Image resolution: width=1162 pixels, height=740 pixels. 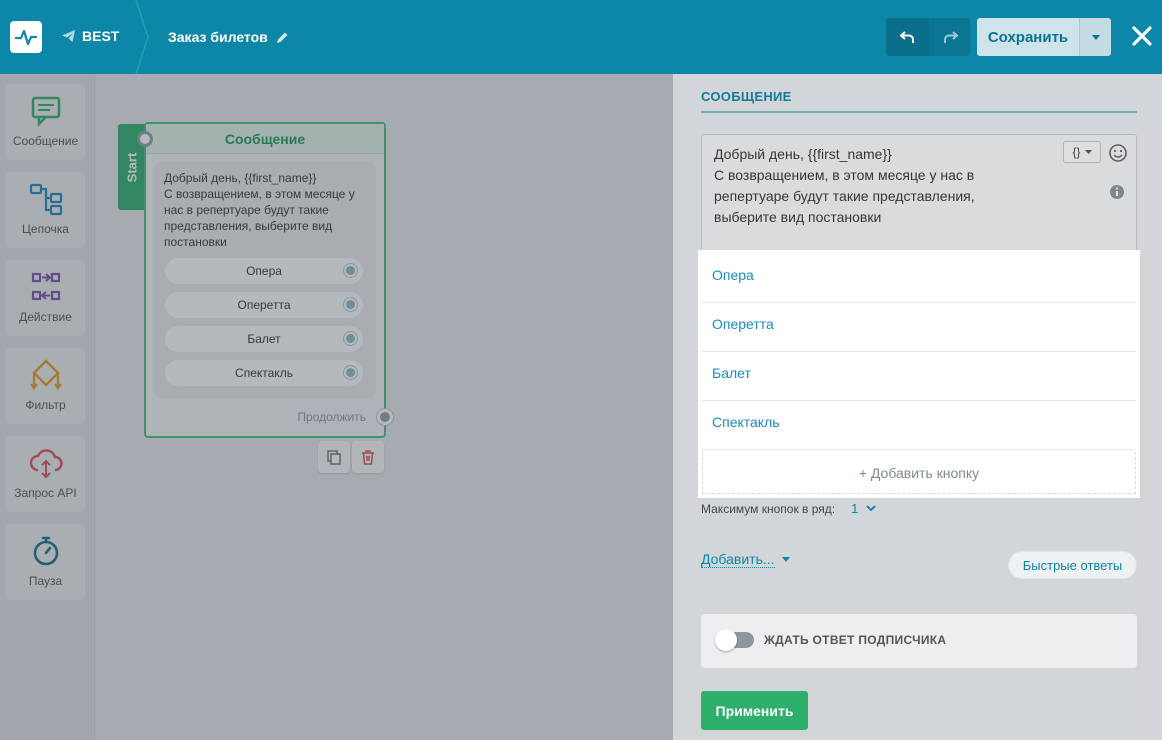 I want to click on history-controls, so click(x=928, y=37).